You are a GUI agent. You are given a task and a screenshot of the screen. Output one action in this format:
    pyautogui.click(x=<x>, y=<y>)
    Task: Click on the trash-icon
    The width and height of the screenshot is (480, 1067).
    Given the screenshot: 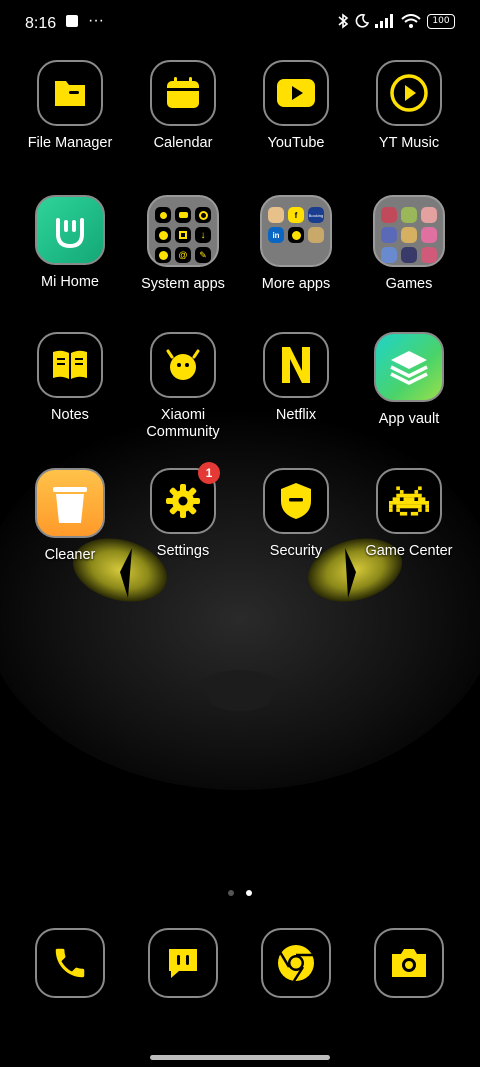 What is the action you would take?
    pyautogui.click(x=70, y=505)
    